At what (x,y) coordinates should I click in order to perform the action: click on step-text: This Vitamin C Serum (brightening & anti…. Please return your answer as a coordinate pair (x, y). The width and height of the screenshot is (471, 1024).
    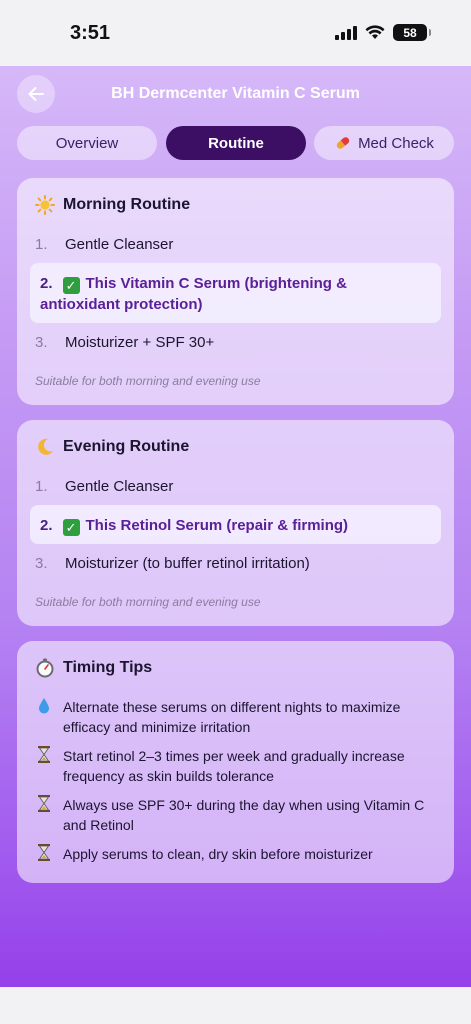
    Looking at the image, I should click on (193, 294).